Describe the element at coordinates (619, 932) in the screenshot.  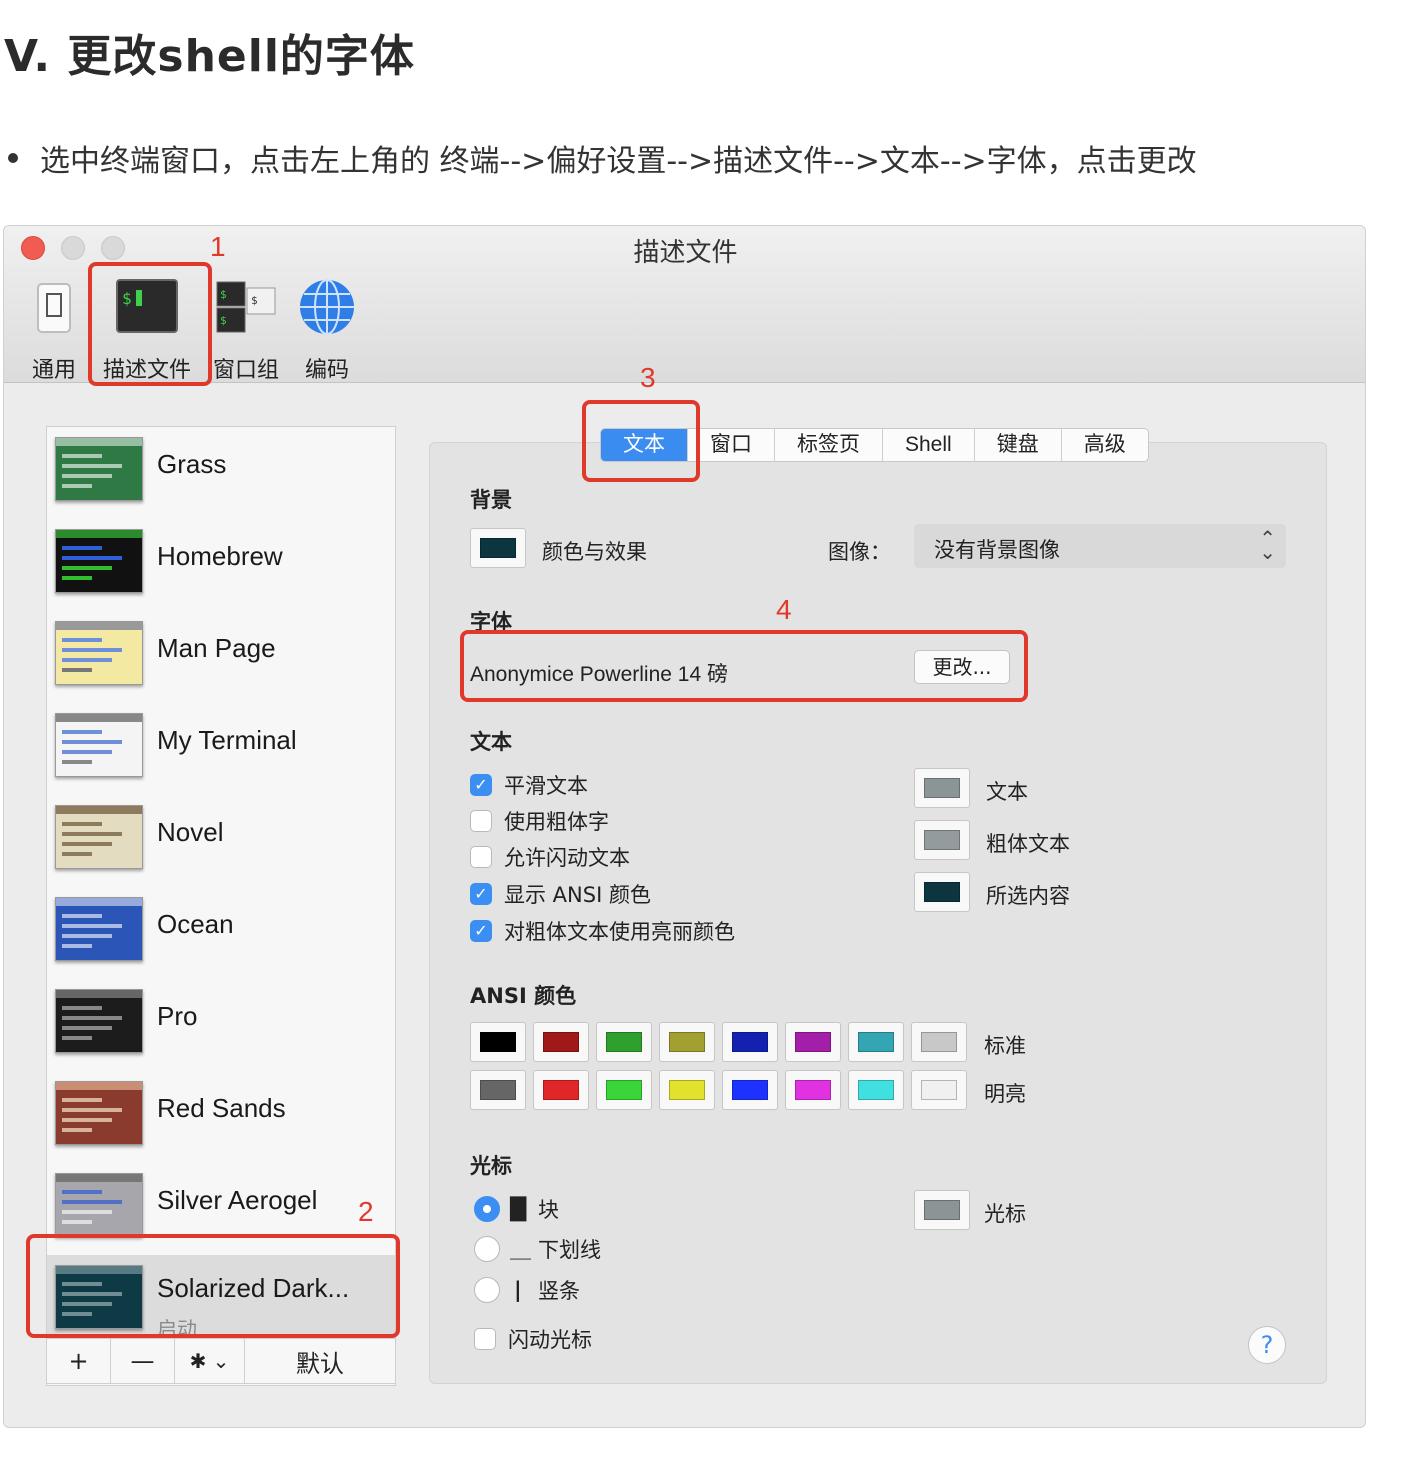
I see `option-label: 对粗体文本使用亮丽颜色` at that location.